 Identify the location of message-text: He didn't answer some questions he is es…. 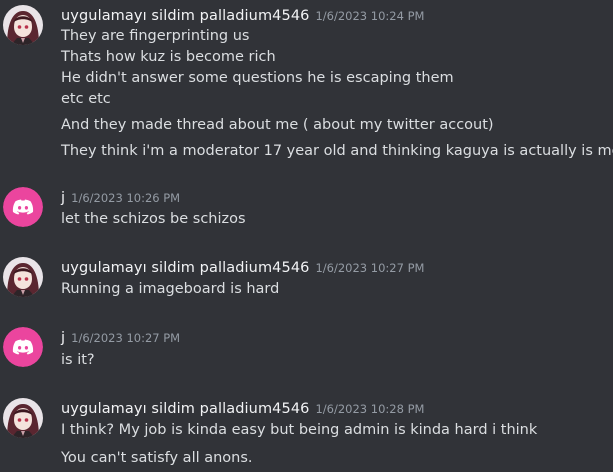
(257, 78).